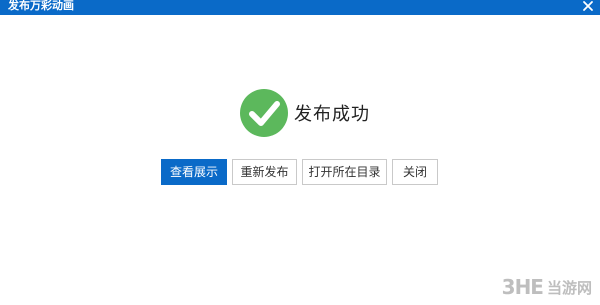  I want to click on success-status: 发布成功, so click(305, 113).